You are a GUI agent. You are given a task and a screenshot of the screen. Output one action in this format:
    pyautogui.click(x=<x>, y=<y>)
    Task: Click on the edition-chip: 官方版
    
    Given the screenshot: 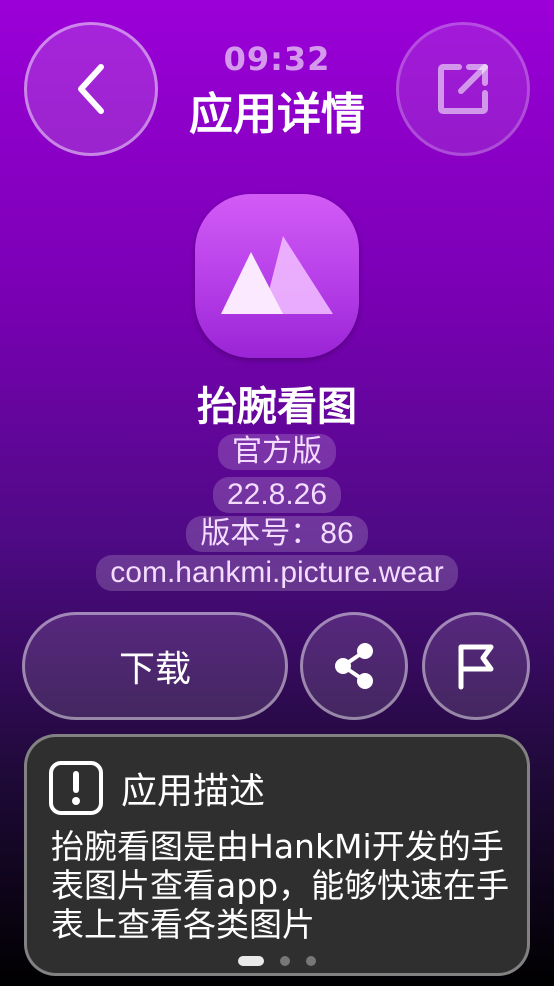 What is the action you would take?
    pyautogui.click(x=277, y=452)
    